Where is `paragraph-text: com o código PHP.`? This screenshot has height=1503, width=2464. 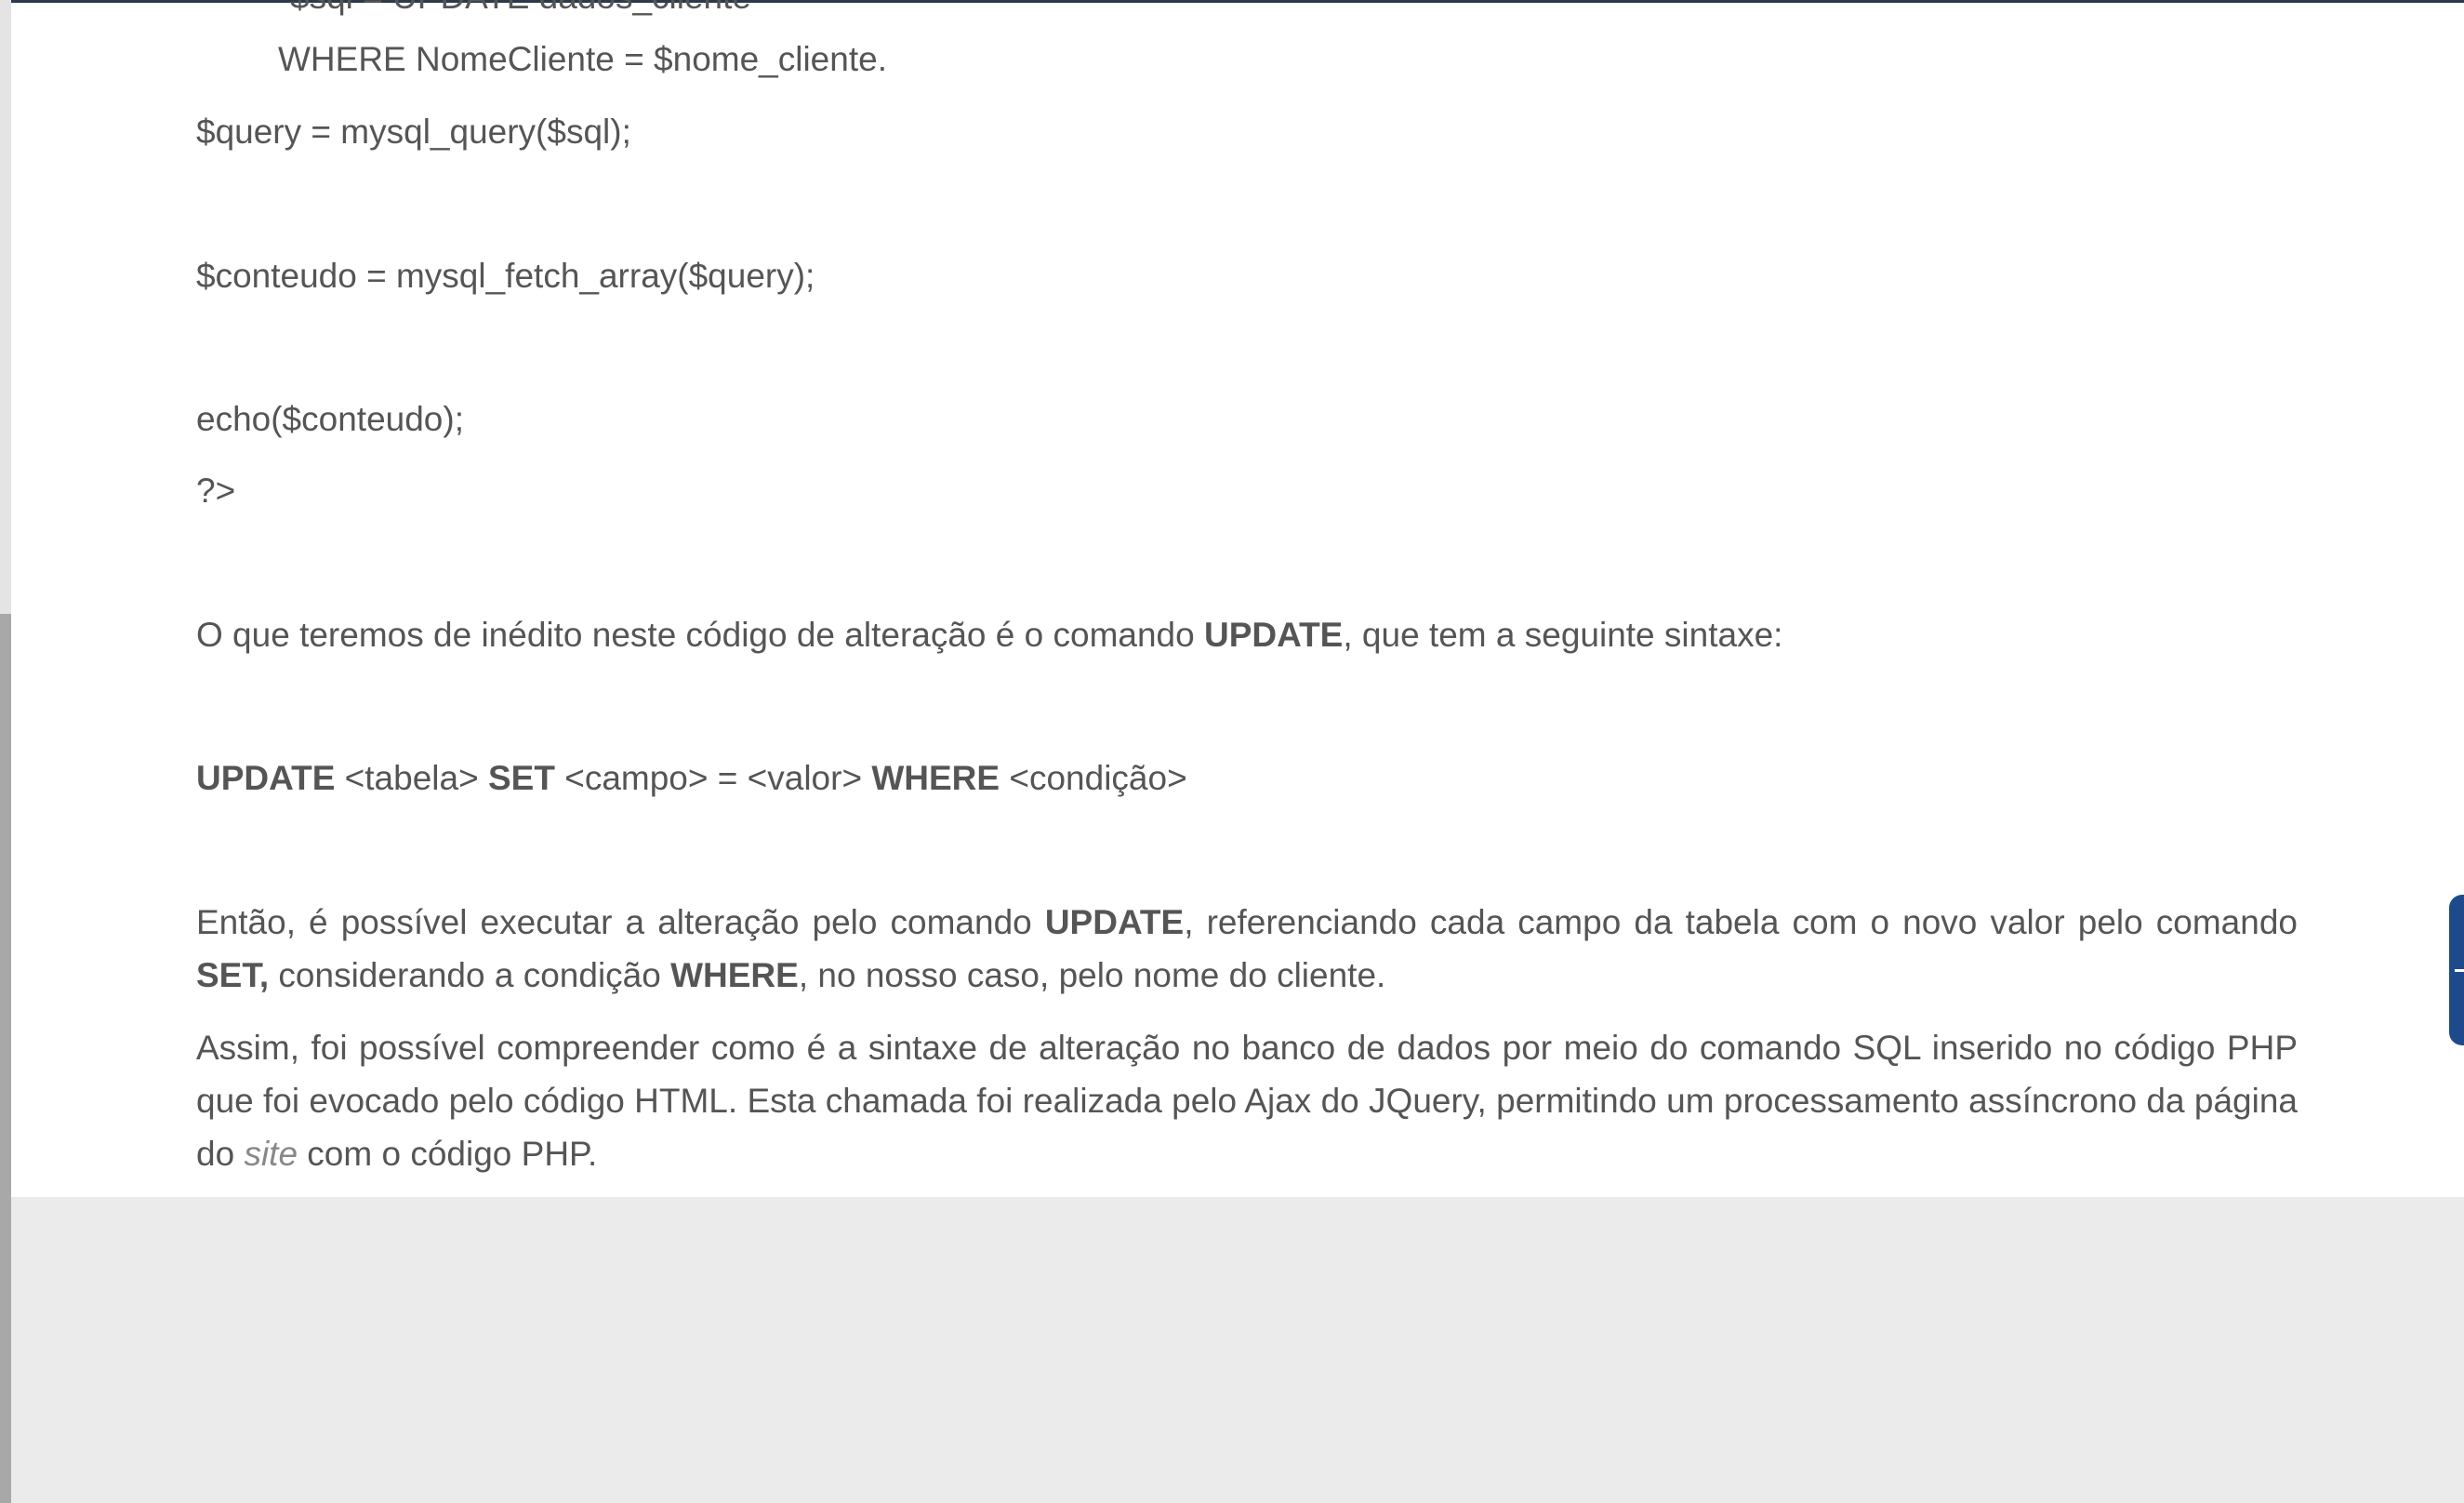
paragraph-text: com o código PHP. is located at coordinates (448, 1154).